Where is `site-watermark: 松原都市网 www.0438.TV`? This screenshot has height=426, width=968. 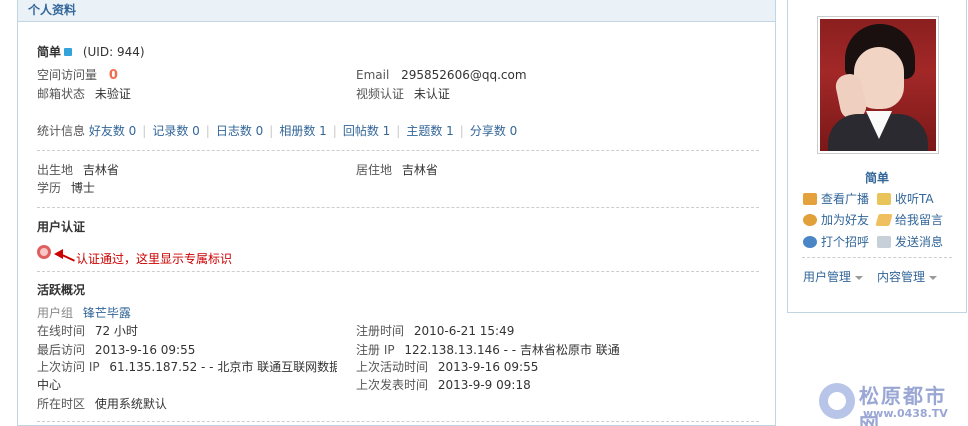 site-watermark: 松原都市网 www.0438.TV is located at coordinates (892, 403).